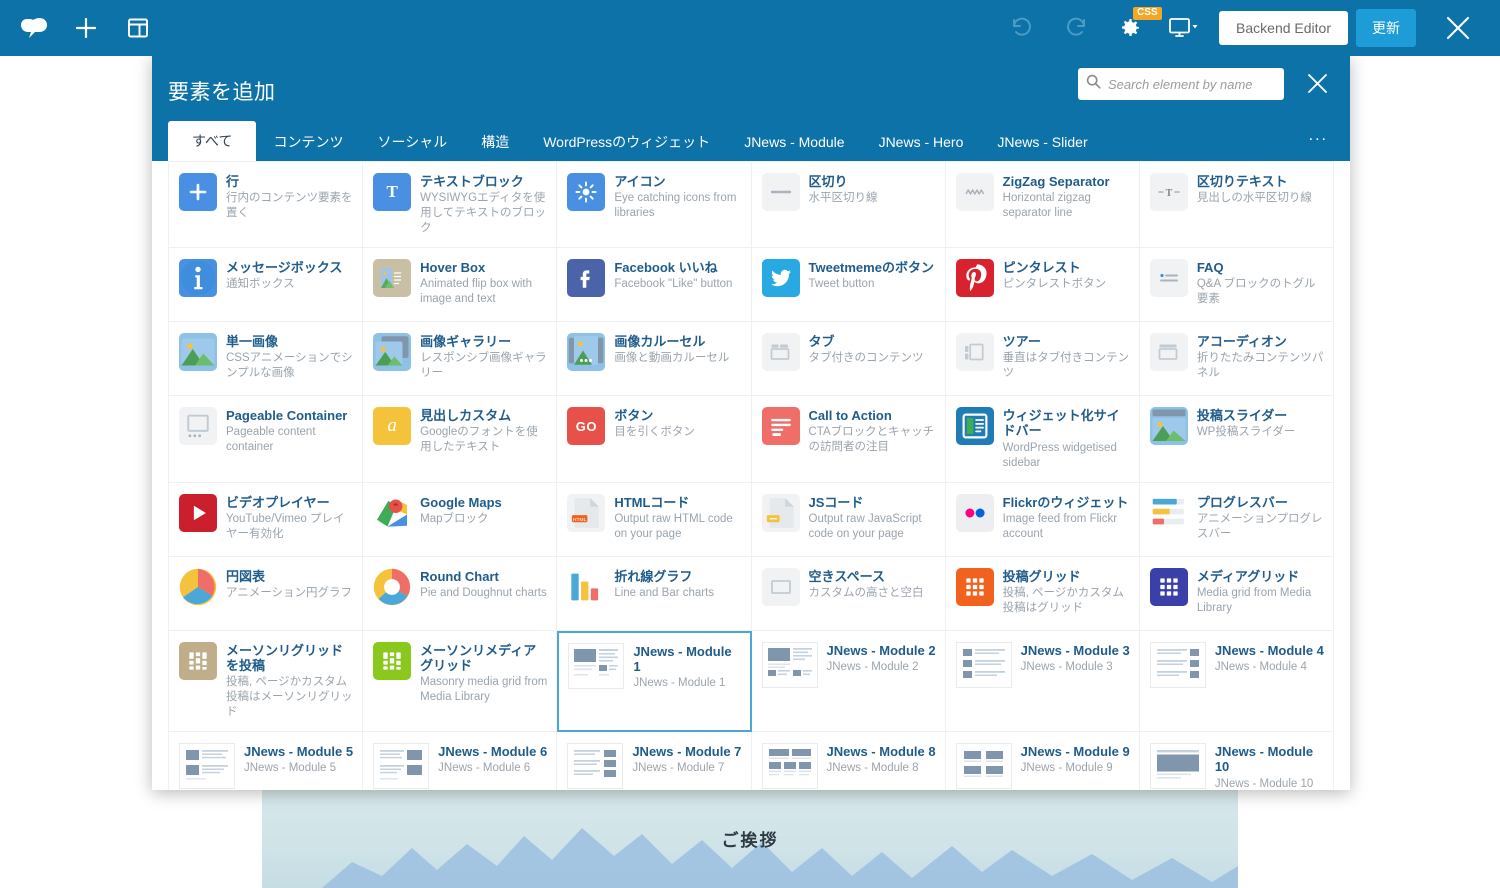 The image size is (1500, 888). I want to click on element-card: タブ タブ付きのコンテンツ, so click(848, 359).